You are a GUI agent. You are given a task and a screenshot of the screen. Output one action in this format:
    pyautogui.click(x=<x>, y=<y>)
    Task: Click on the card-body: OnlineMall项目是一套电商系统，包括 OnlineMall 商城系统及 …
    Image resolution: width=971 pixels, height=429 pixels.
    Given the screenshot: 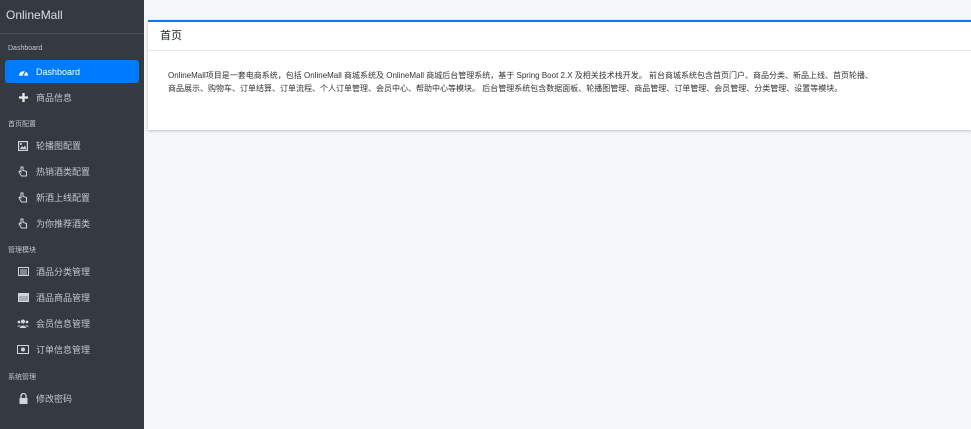 What is the action you would take?
    pyautogui.click(x=559, y=73)
    